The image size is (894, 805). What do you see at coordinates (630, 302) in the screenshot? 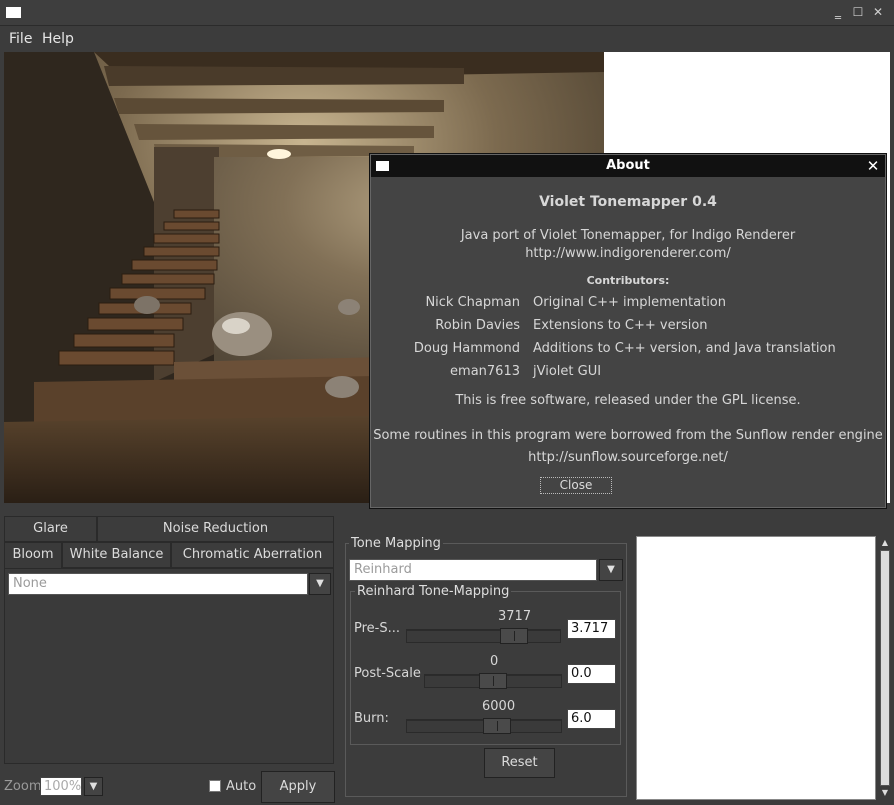
I see `contributor-role: Original C++ implementation` at bounding box center [630, 302].